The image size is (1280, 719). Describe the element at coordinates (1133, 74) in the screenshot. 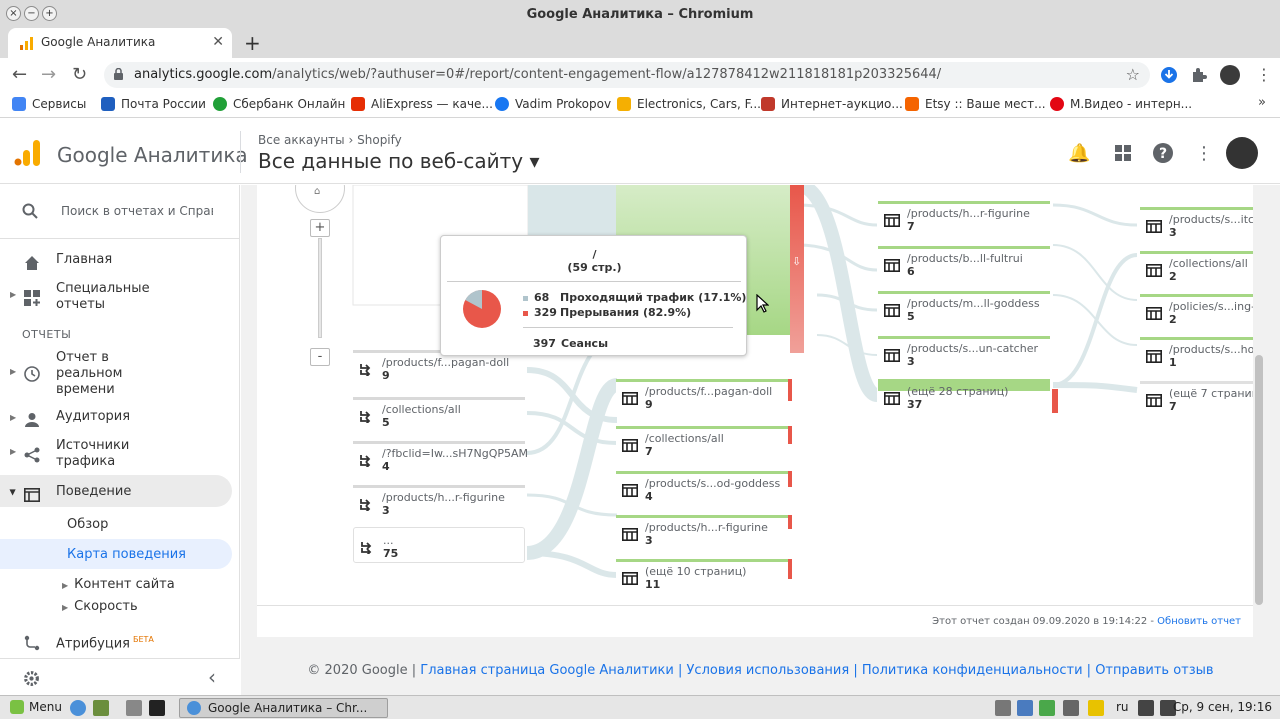

I see `bookmark-star-icon: ☆` at that location.